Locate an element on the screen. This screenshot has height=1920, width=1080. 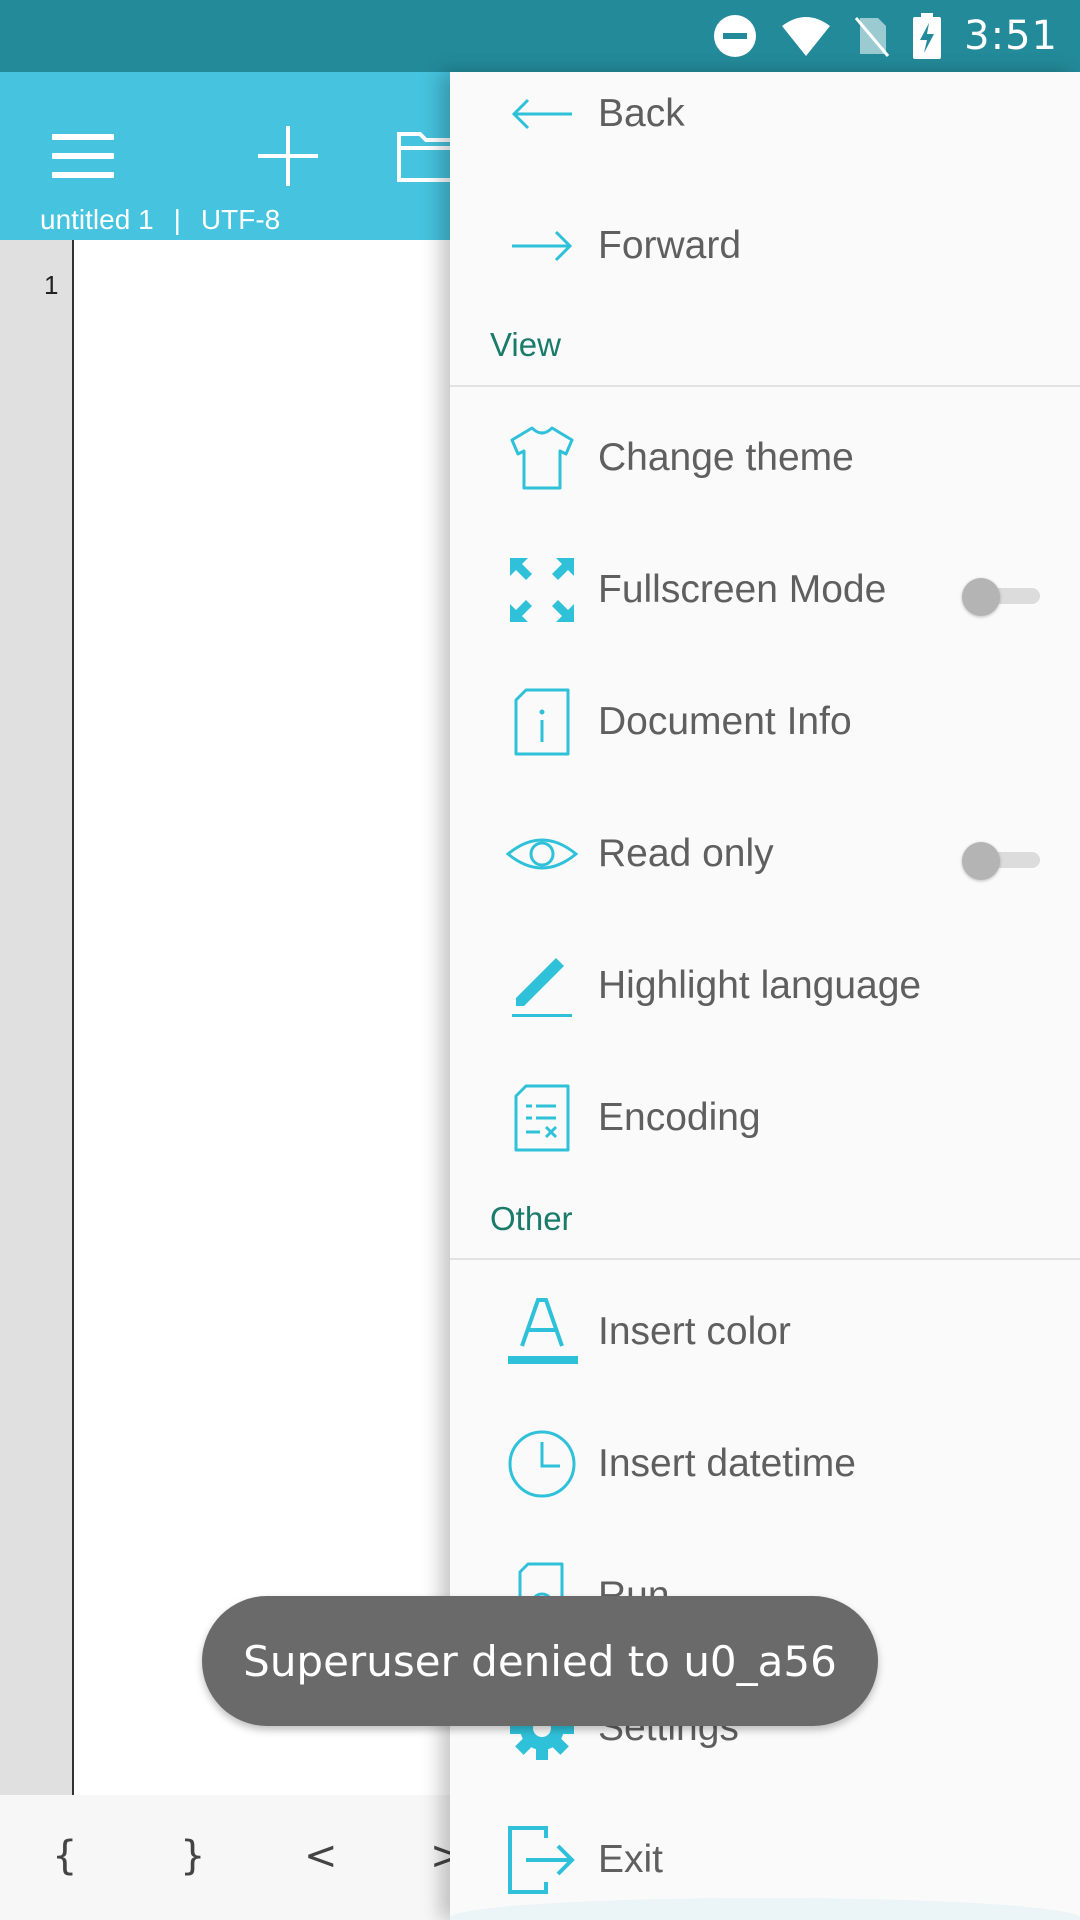
menu-item-change-theme: Change theme is located at coordinates (765, 458).